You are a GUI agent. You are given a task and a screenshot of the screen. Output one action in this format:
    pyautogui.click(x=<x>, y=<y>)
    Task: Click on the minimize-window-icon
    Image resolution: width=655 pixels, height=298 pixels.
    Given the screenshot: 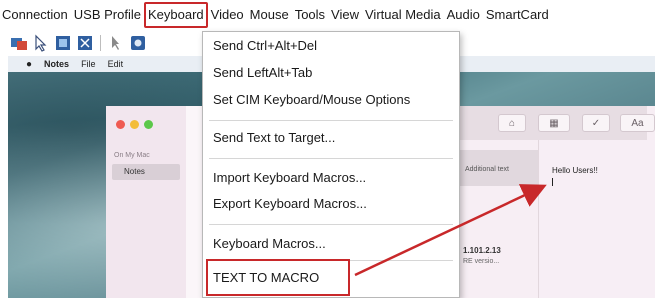 What is the action you would take?
    pyautogui.click(x=134, y=124)
    